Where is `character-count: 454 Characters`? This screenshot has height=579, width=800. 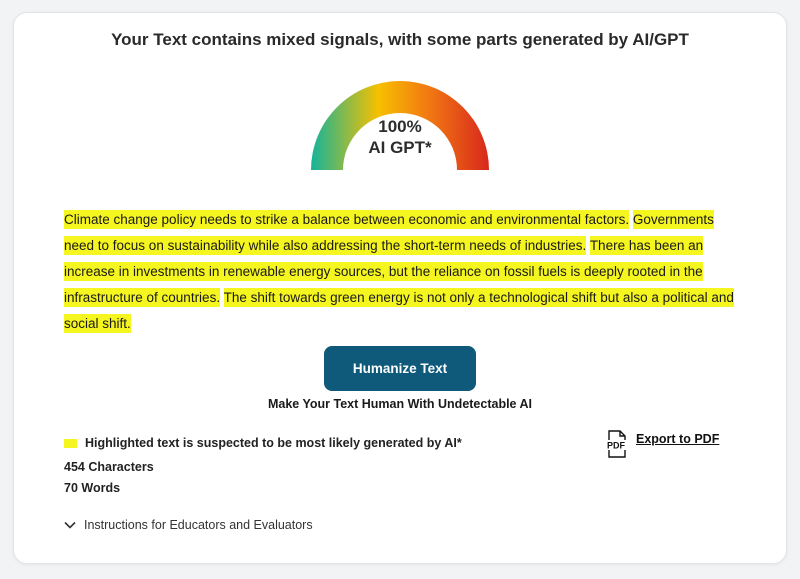 character-count: 454 Characters is located at coordinates (109, 467).